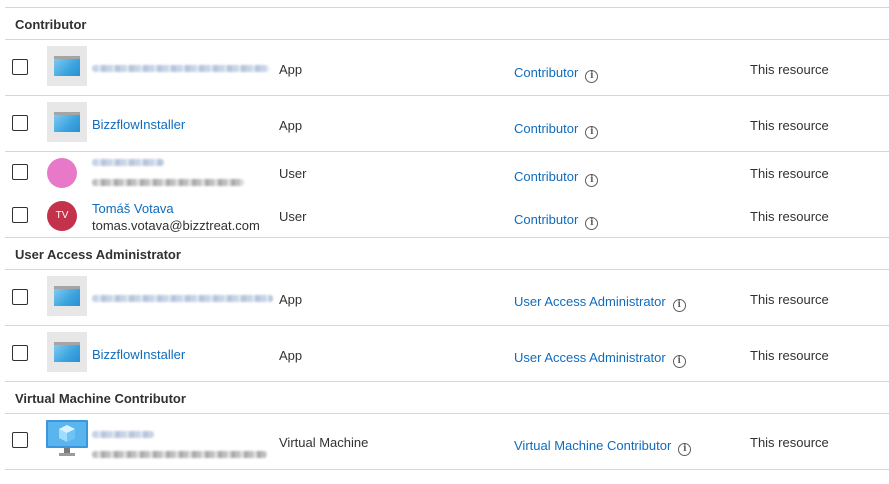 The width and height of the screenshot is (889, 484). What do you see at coordinates (603, 447) in the screenshot?
I see `role-link: Virtual Machine Contributor i` at bounding box center [603, 447].